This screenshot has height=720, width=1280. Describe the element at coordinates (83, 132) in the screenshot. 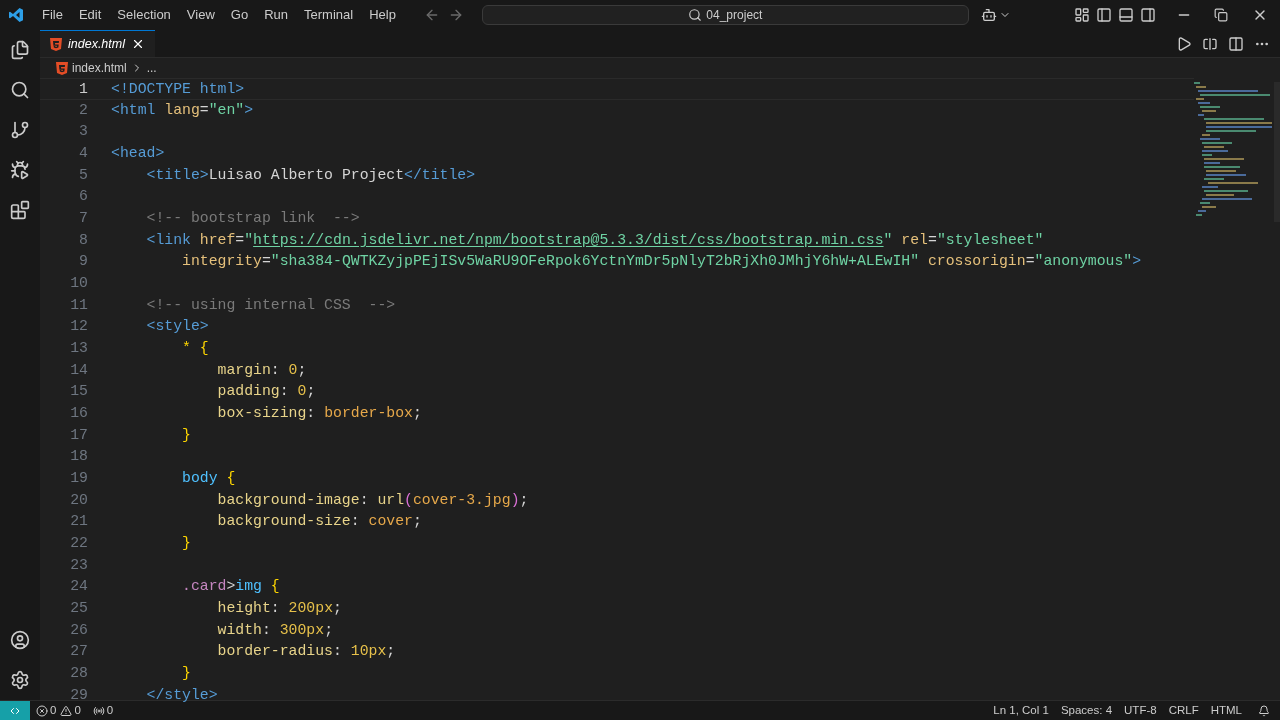

I see `line-number: 3` at that location.